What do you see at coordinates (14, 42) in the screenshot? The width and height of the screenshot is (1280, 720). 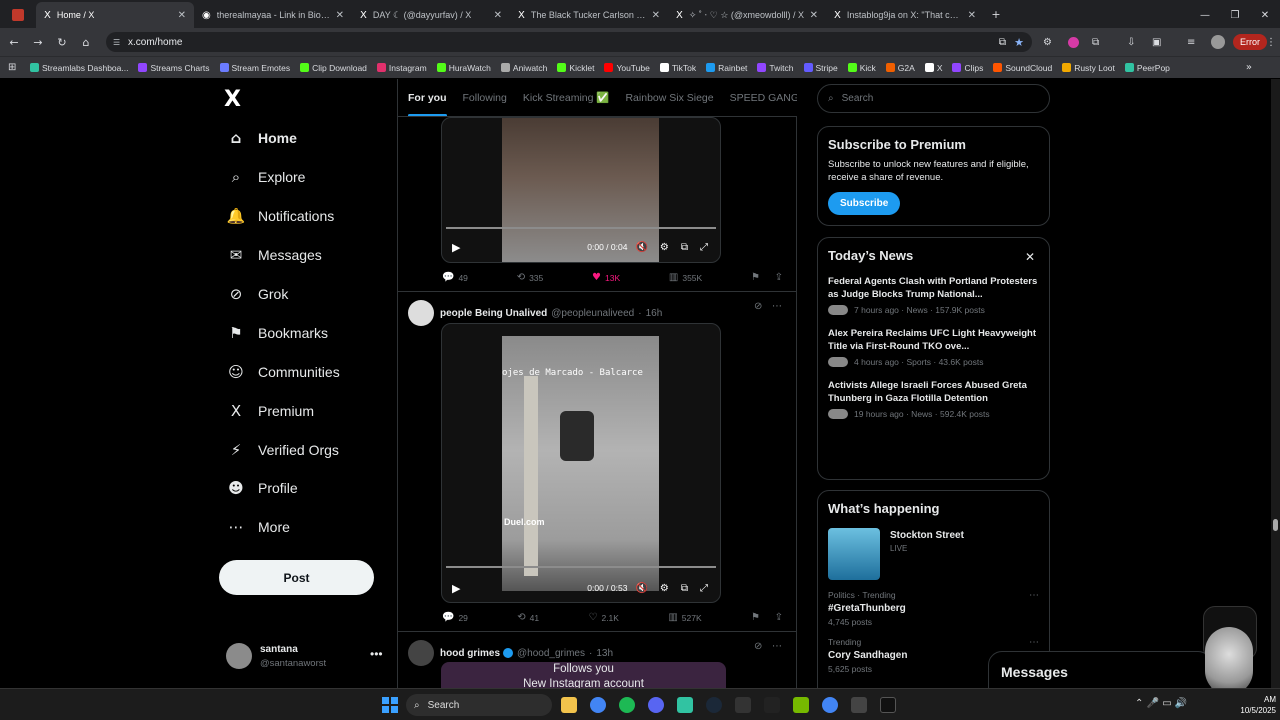 I see `back-icon: ←` at bounding box center [14, 42].